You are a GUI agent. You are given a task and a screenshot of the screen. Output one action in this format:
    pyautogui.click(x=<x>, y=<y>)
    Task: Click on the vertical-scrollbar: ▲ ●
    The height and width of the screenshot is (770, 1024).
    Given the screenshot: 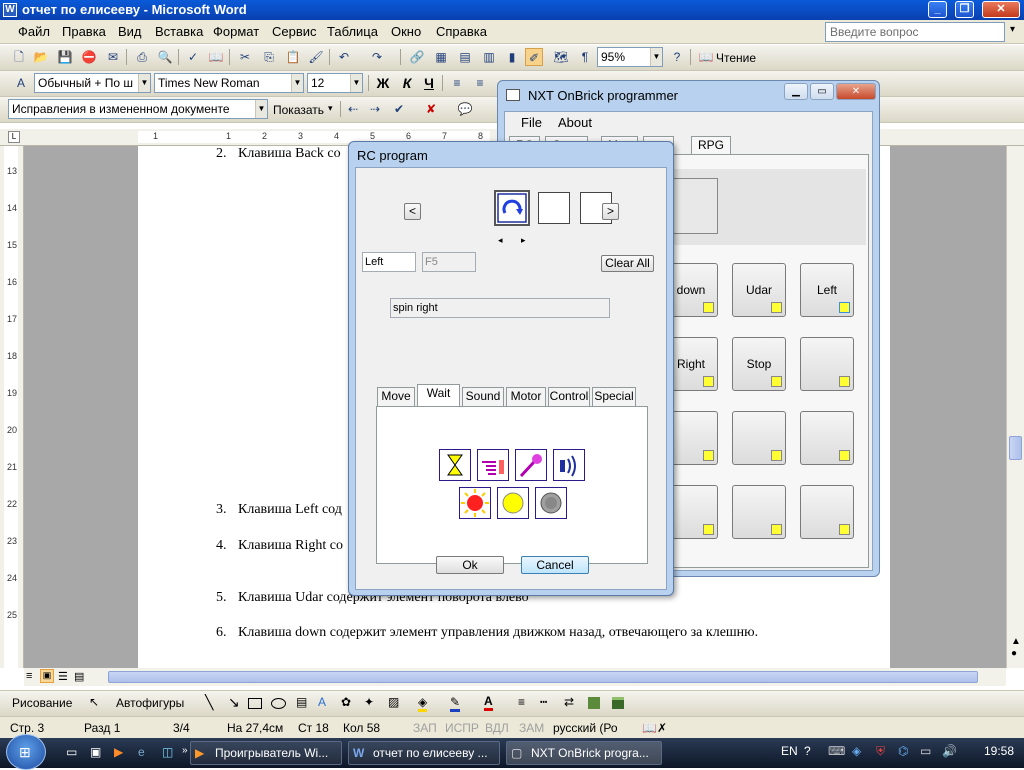 What is the action you would take?
    pyautogui.click(x=1015, y=407)
    